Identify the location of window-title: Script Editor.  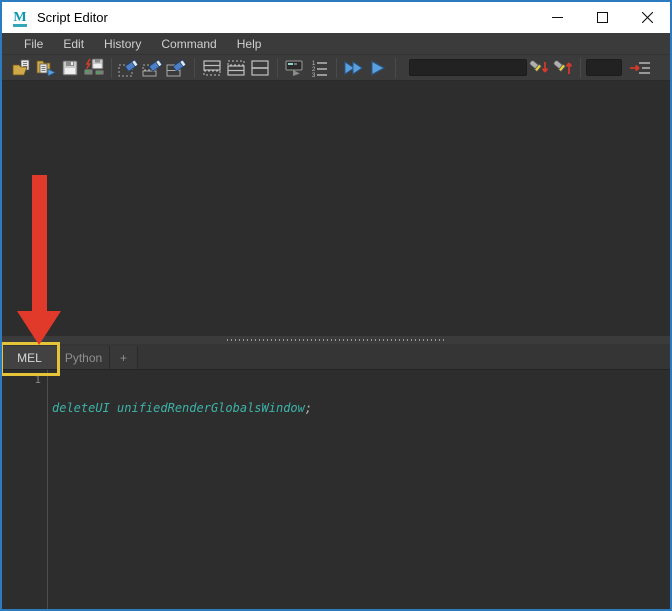
(72, 17).